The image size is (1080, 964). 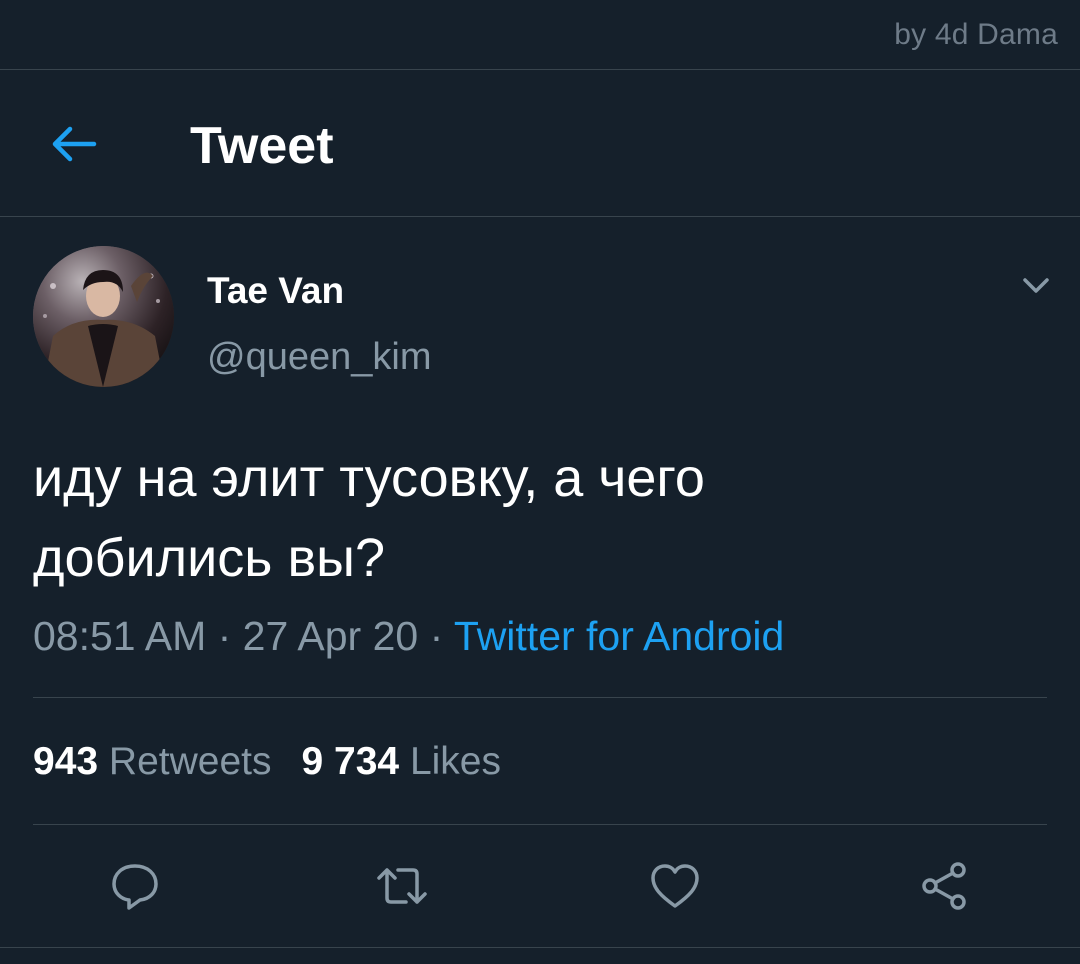 What do you see at coordinates (369, 478) in the screenshot?
I see `tweet-text-line-1: иду на элит тусовку, а чего` at bounding box center [369, 478].